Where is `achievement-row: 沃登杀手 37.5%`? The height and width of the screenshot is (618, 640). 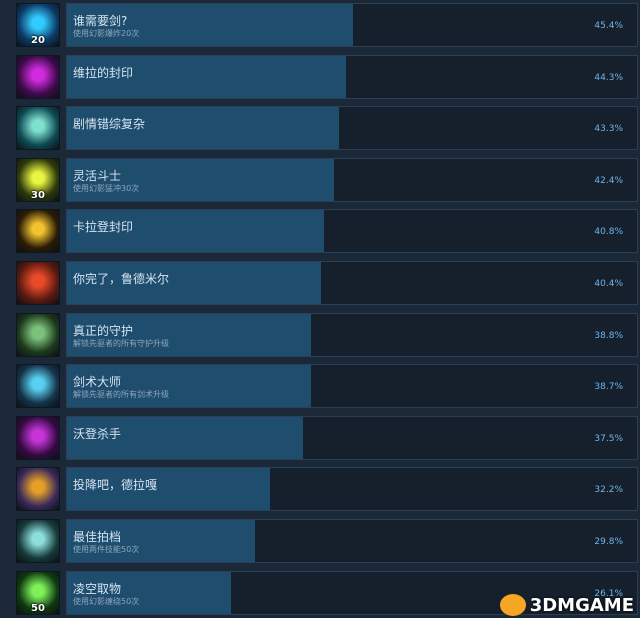 achievement-row: 沃登杀手 37.5% is located at coordinates (326, 438).